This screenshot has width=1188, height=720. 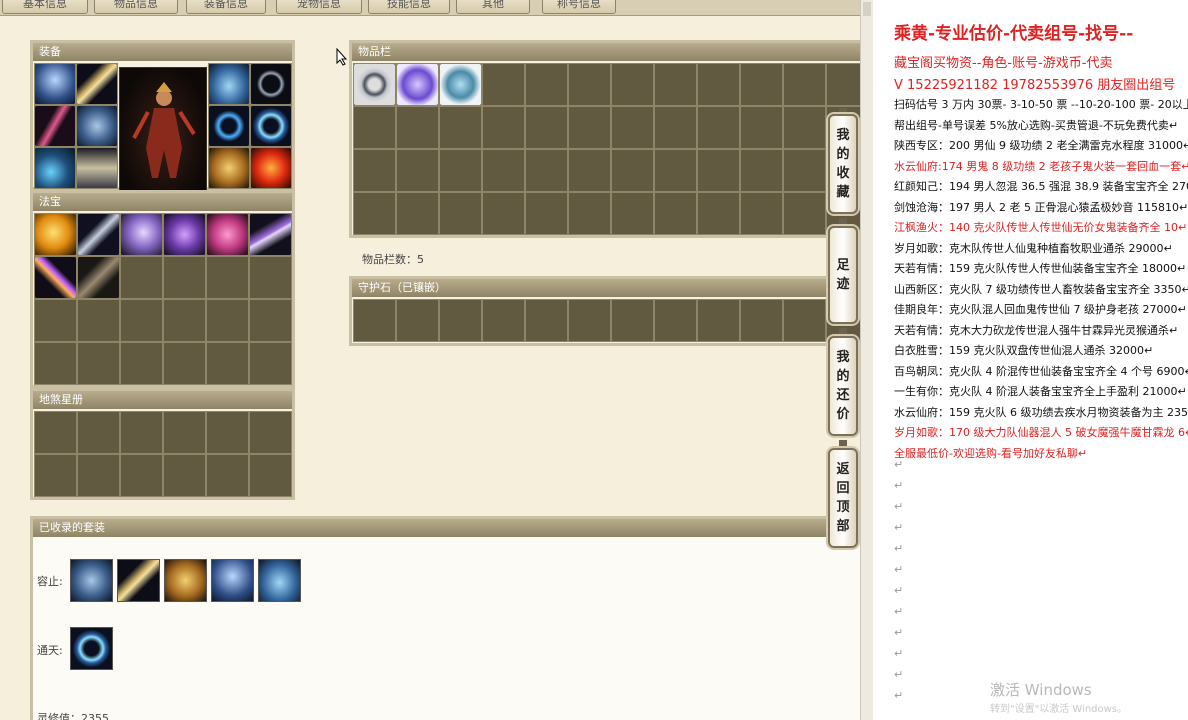 What do you see at coordinates (843, 275) in the screenshot?
I see `footprints-button: 足迹` at bounding box center [843, 275].